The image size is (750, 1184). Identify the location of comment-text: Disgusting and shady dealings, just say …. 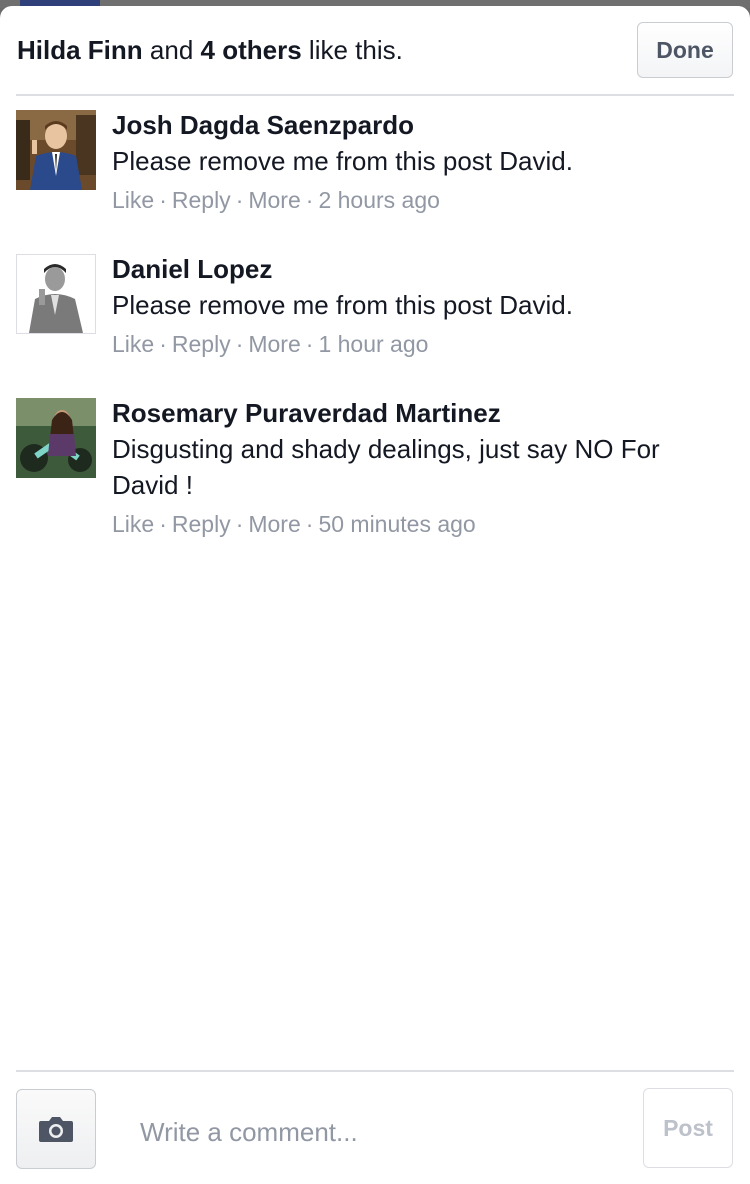
(386, 467).